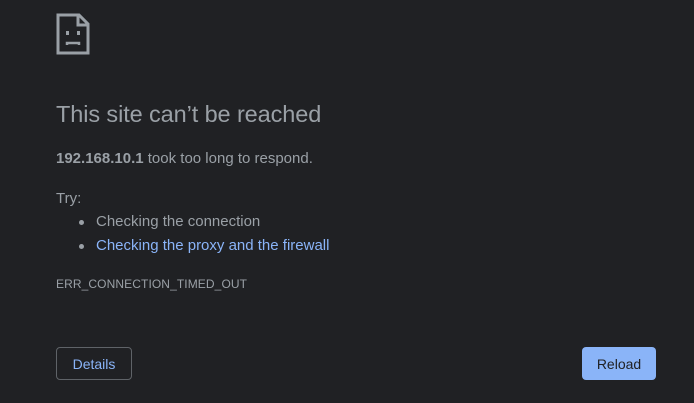  Describe the element at coordinates (100, 158) in the screenshot. I see `host-address: 192.168.10.1` at that location.